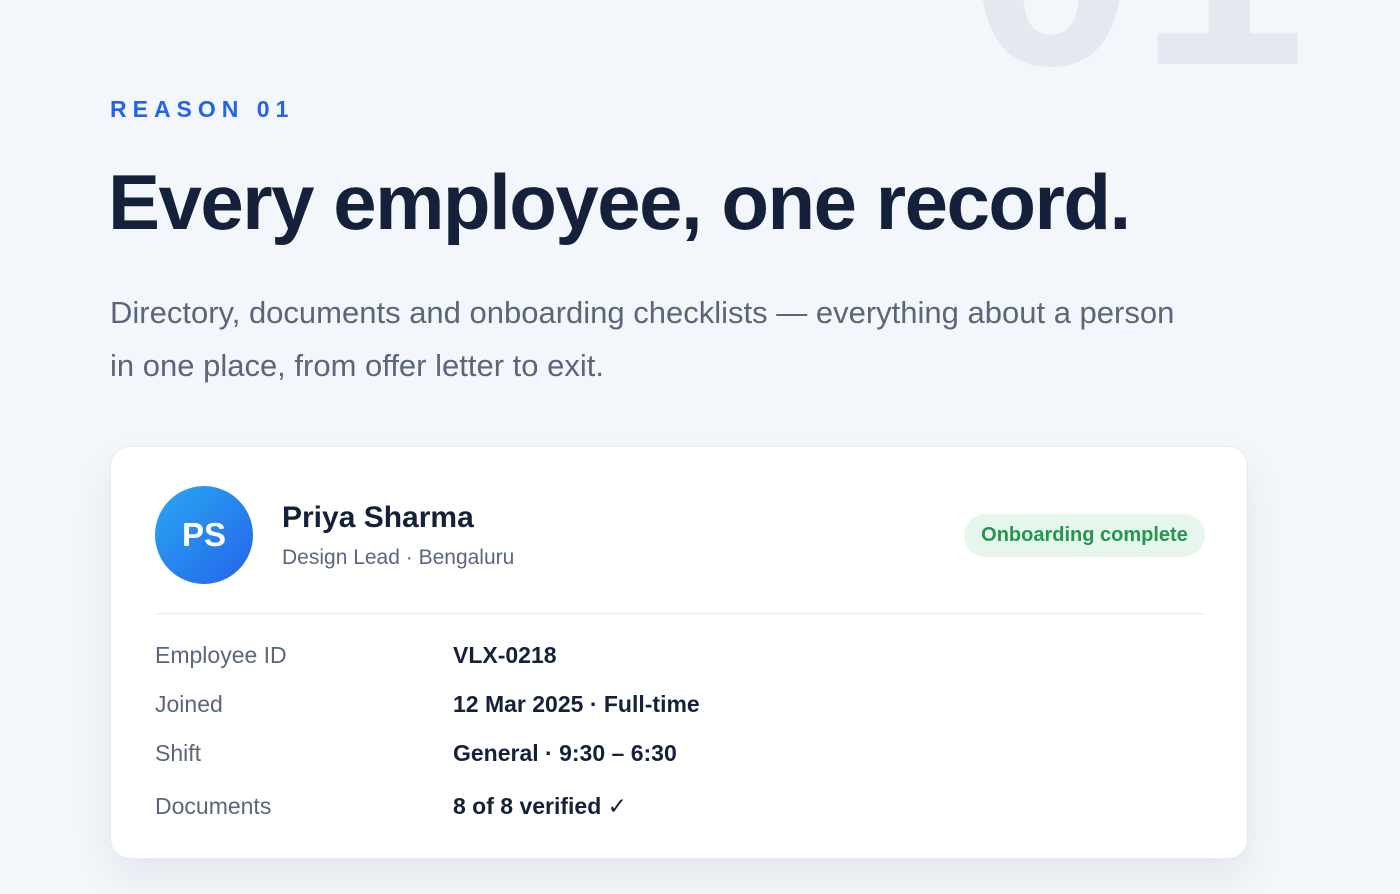 The width and height of the screenshot is (1400, 894). I want to click on employee-role-location: Design Lead · Bengaluru, so click(398, 557).